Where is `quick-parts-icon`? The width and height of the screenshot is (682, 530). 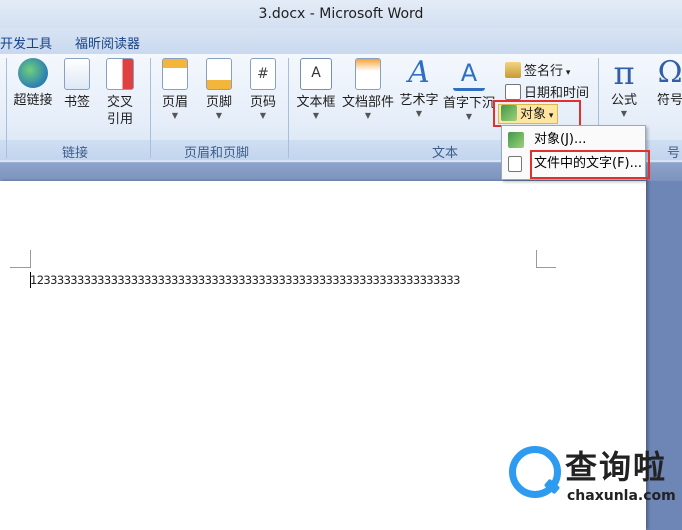 quick-parts-icon is located at coordinates (368, 74).